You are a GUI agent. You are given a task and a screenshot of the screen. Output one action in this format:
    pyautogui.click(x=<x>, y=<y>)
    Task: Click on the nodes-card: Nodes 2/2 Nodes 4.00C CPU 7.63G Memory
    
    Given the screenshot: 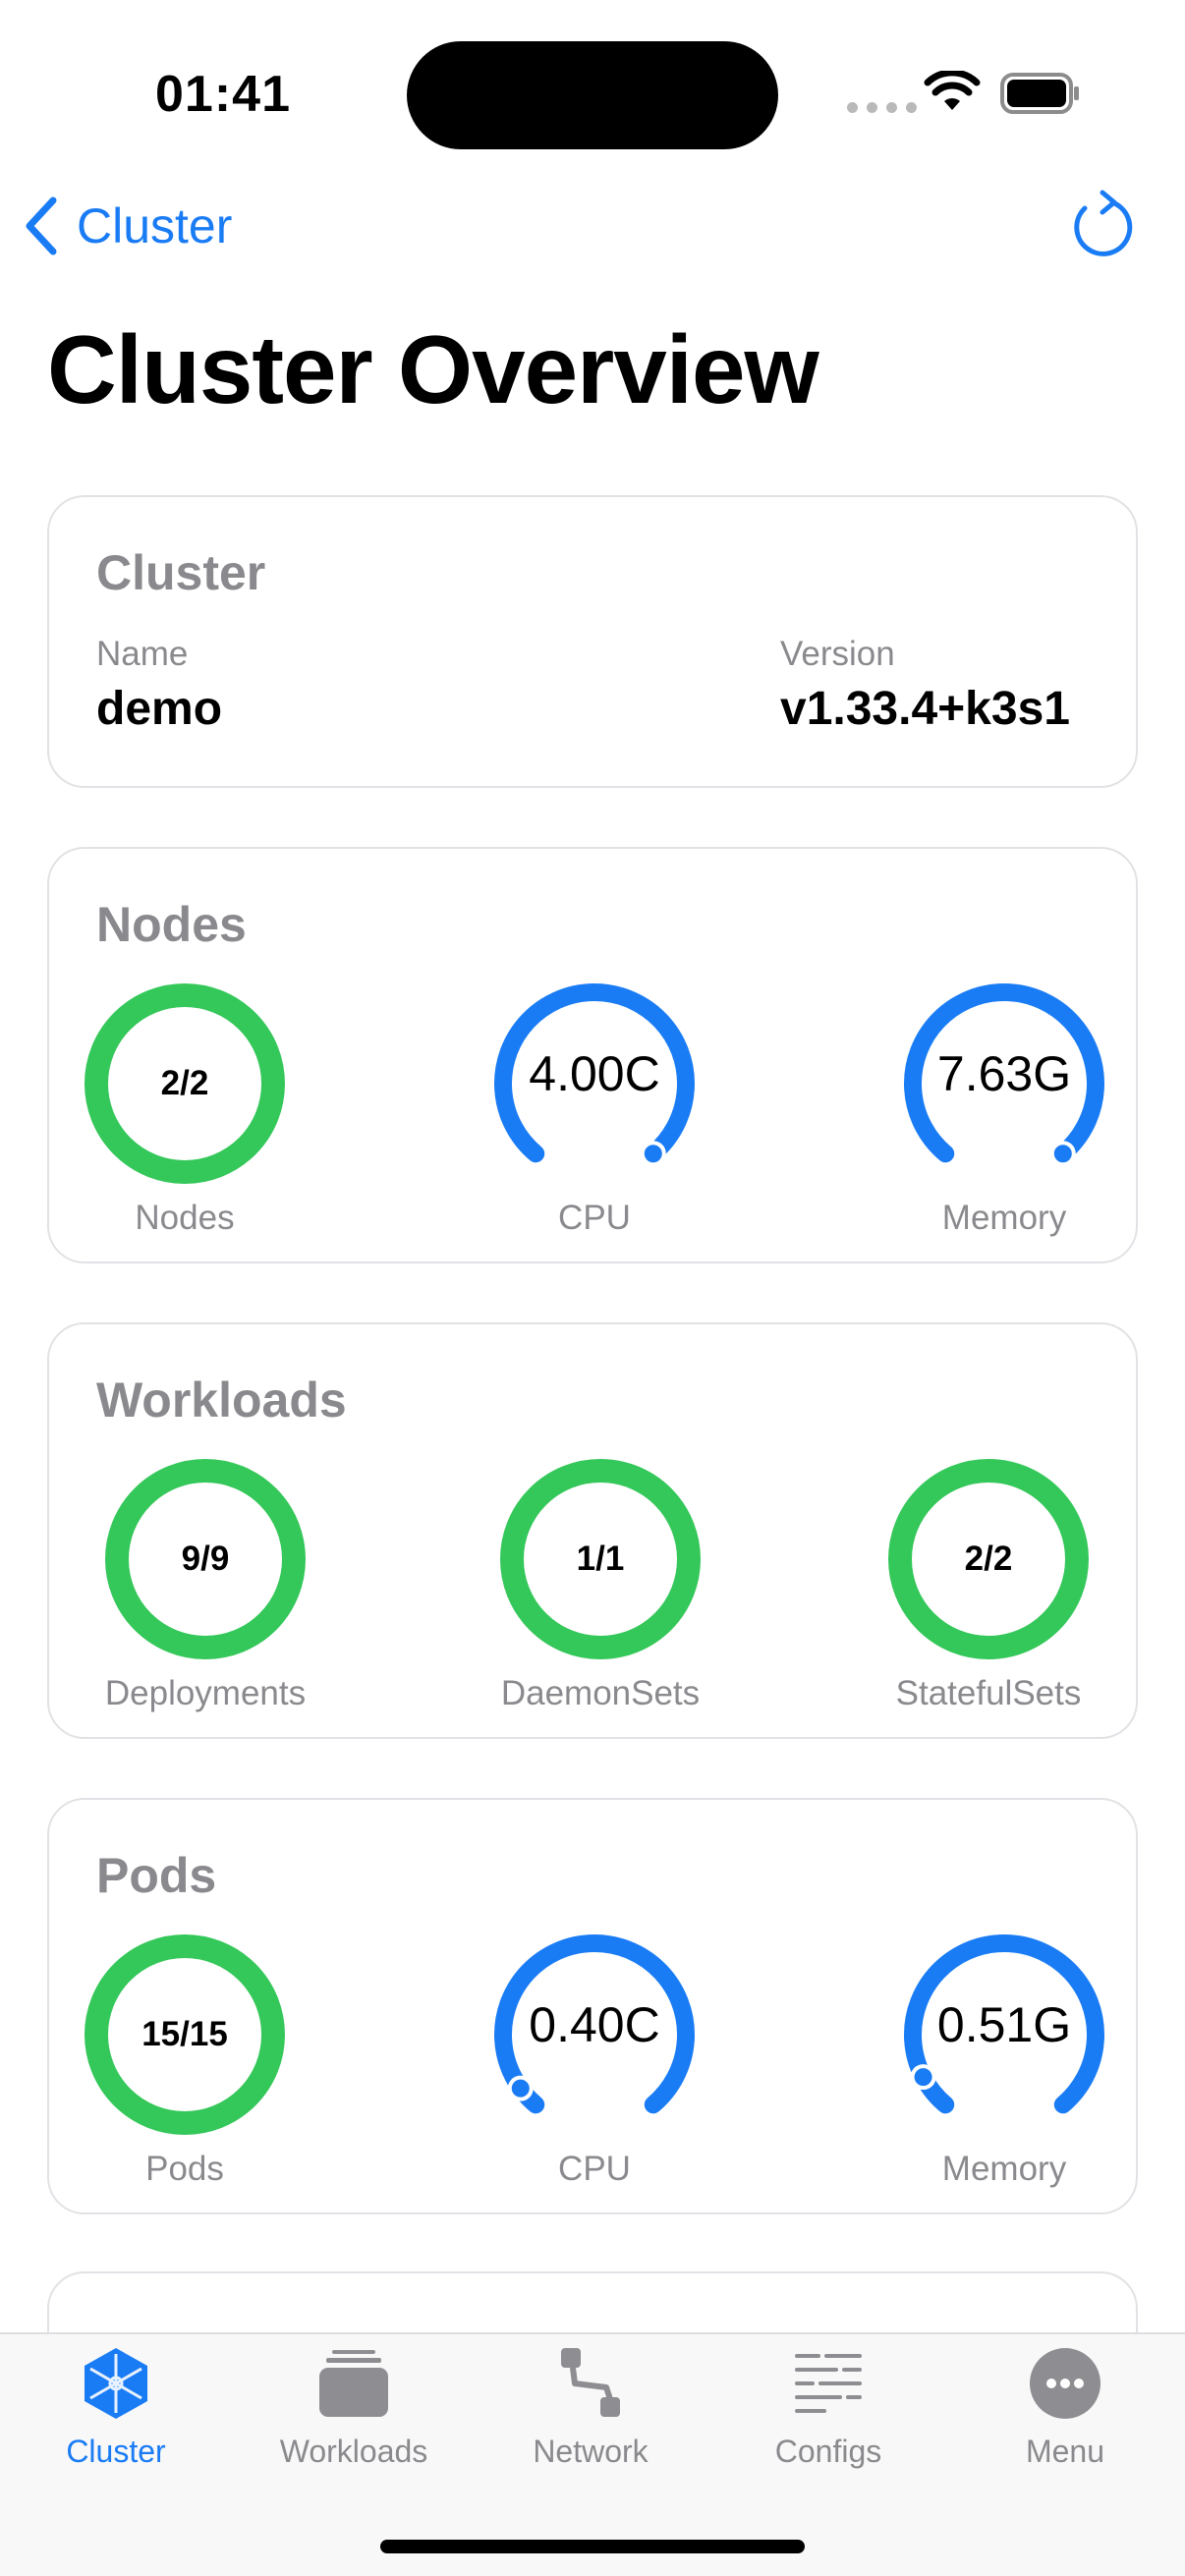 What is the action you would take?
    pyautogui.click(x=592, y=1055)
    